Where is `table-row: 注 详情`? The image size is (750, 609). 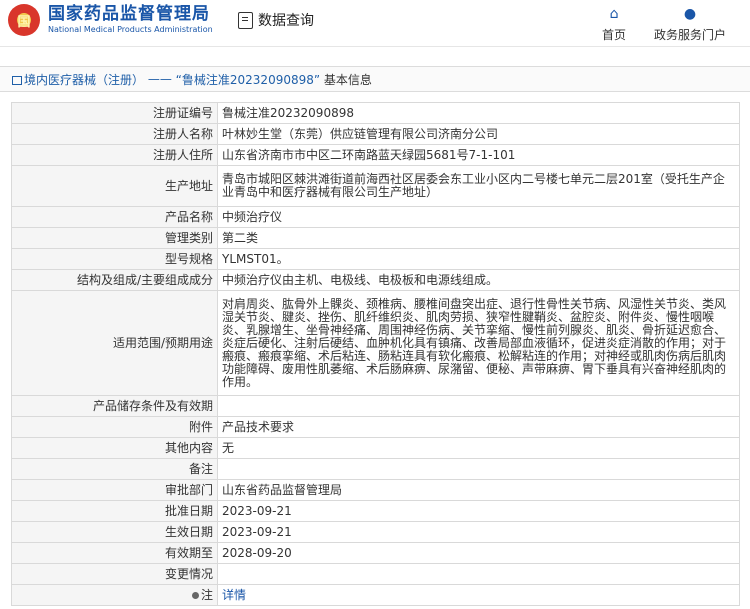 table-row: 注 详情 is located at coordinates (375, 595).